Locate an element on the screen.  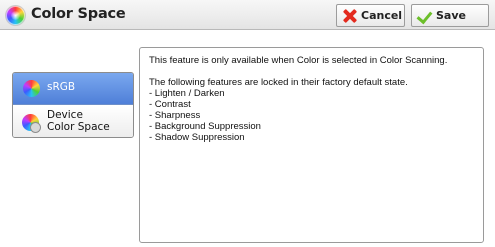
close-icon is located at coordinates (350, 16).